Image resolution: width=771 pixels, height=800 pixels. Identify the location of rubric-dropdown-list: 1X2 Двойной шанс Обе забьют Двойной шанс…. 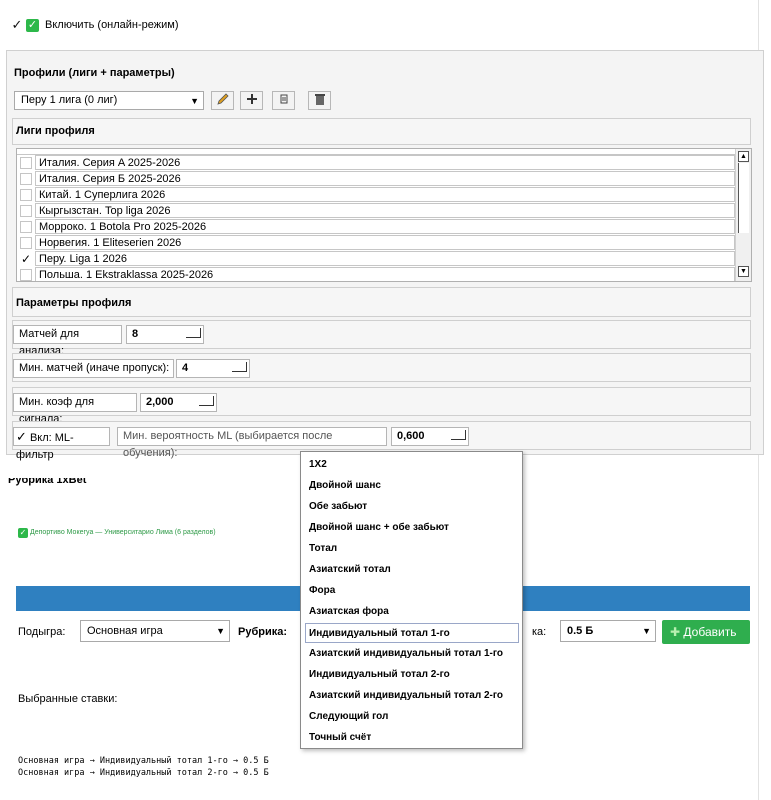
(411, 600).